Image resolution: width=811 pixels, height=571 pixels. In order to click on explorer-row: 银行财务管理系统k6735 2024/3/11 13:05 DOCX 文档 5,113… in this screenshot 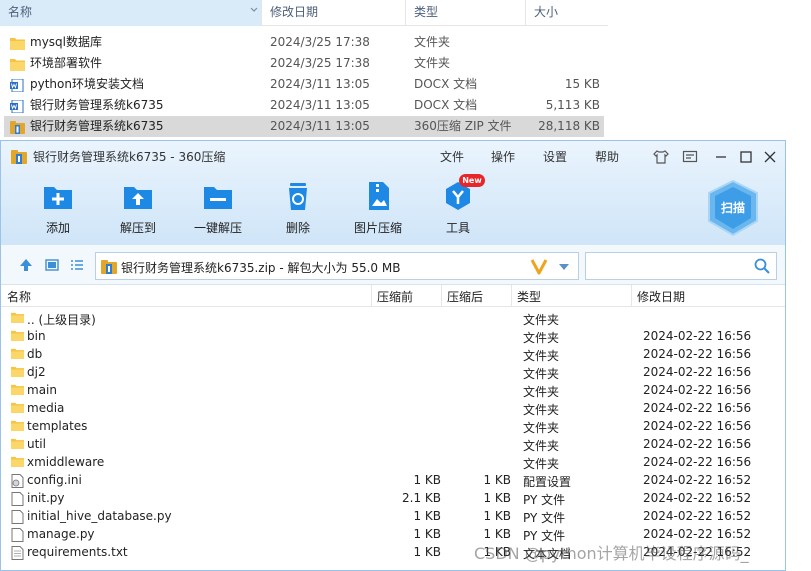, I will do `click(304, 105)`.